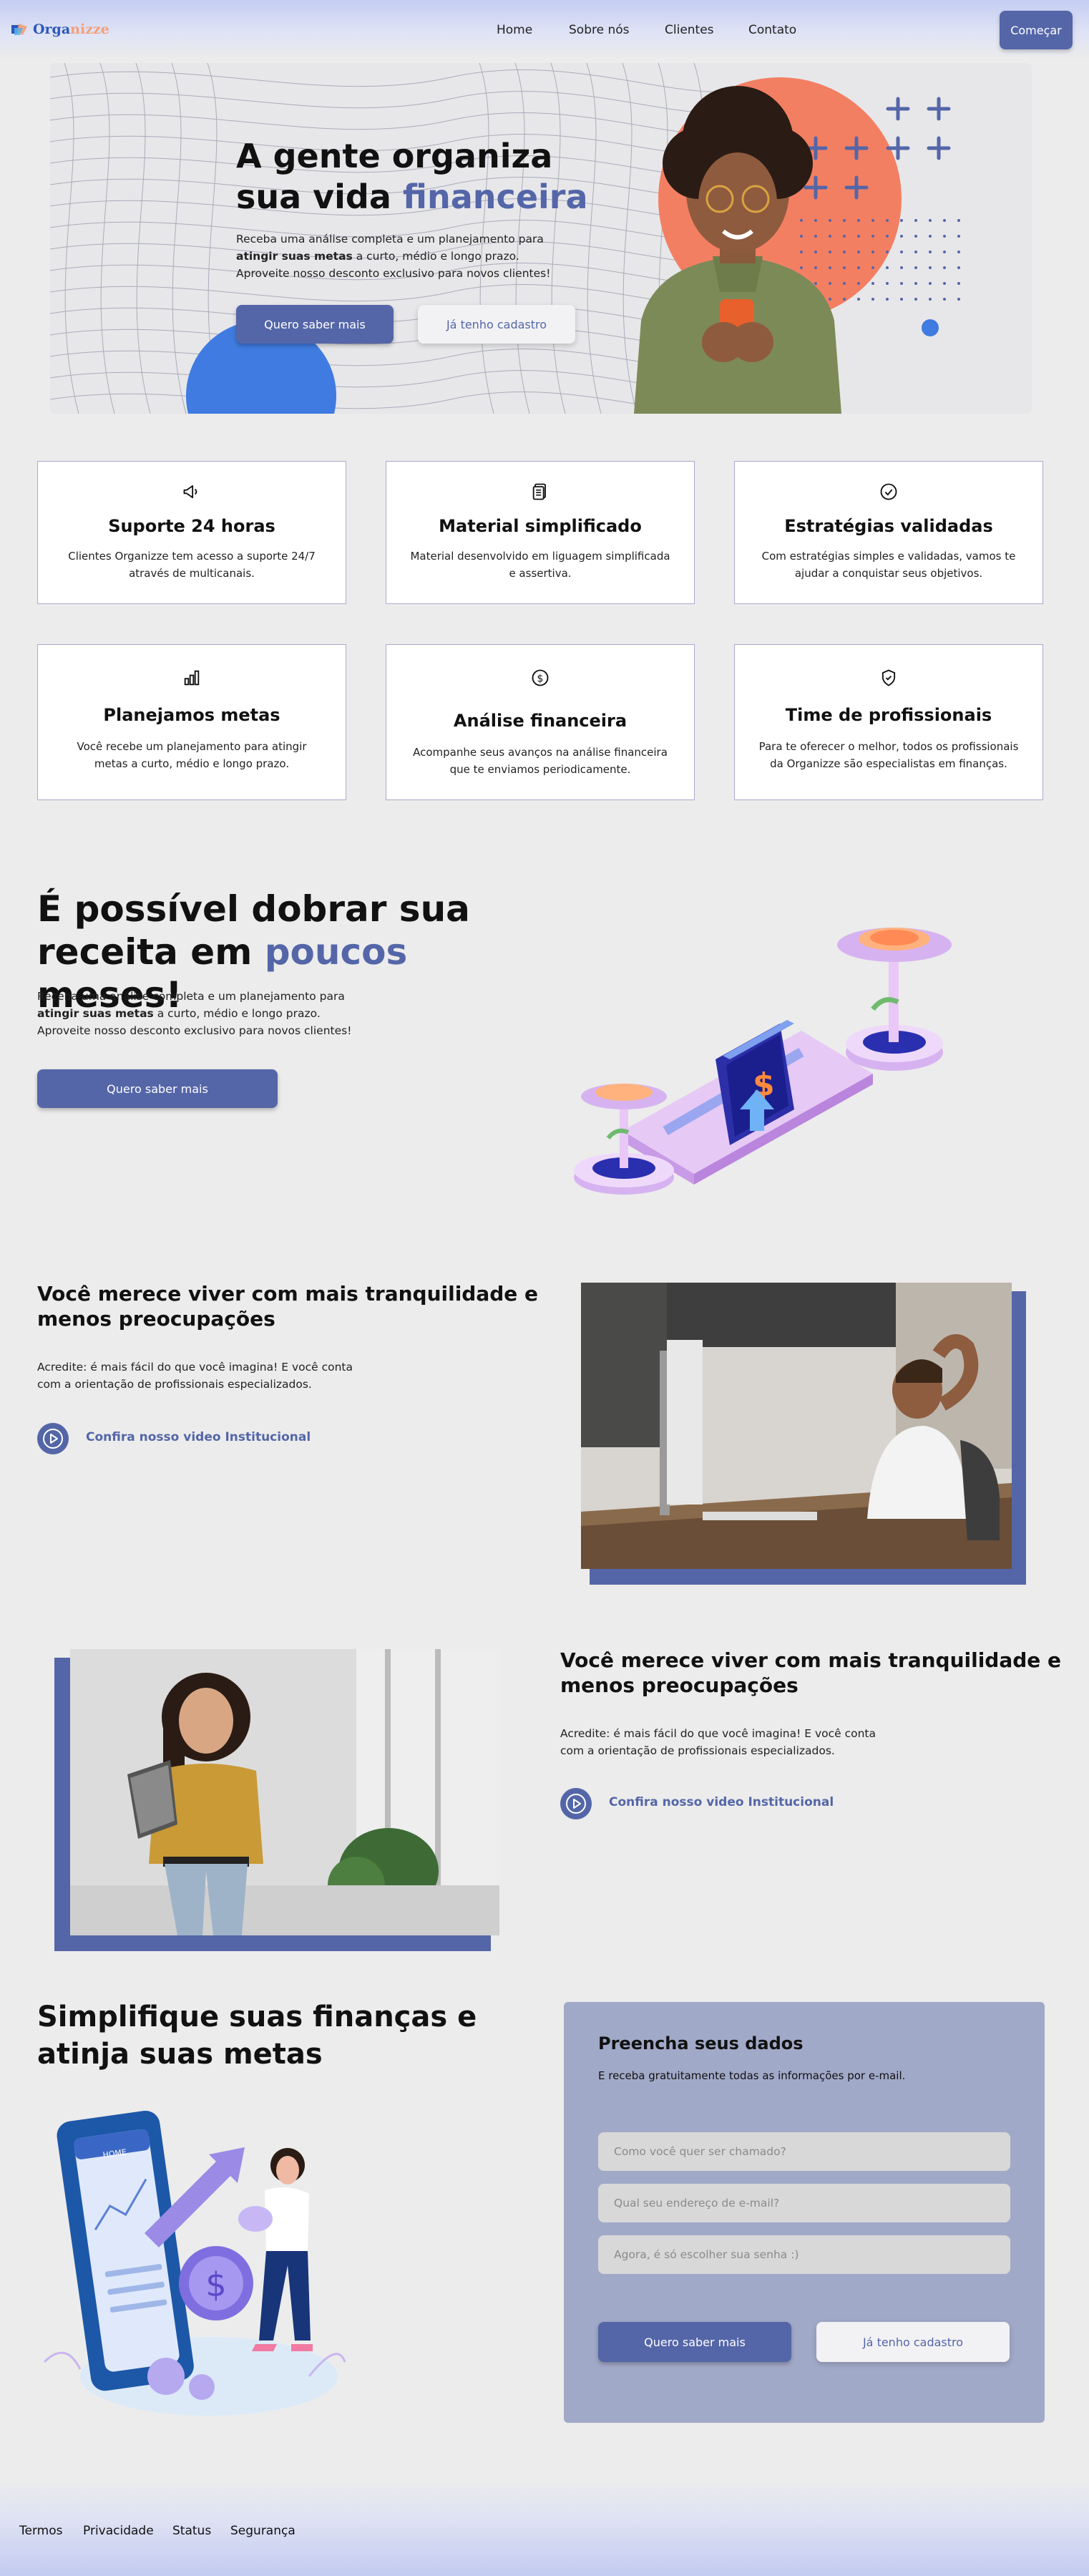  What do you see at coordinates (191, 715) in the screenshot?
I see `feature-title: Planejamos metas` at bounding box center [191, 715].